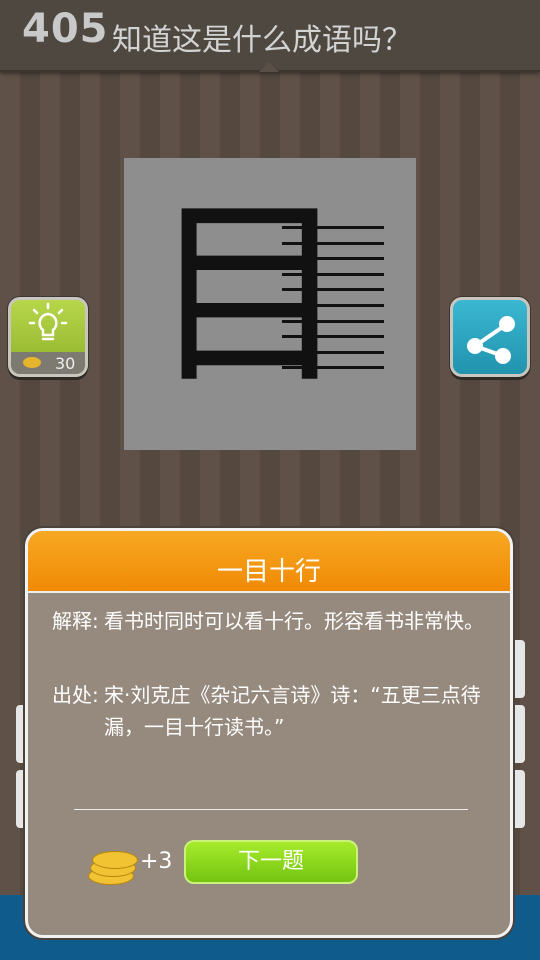 The image size is (540, 960). I want to click on share-button, so click(490, 337).